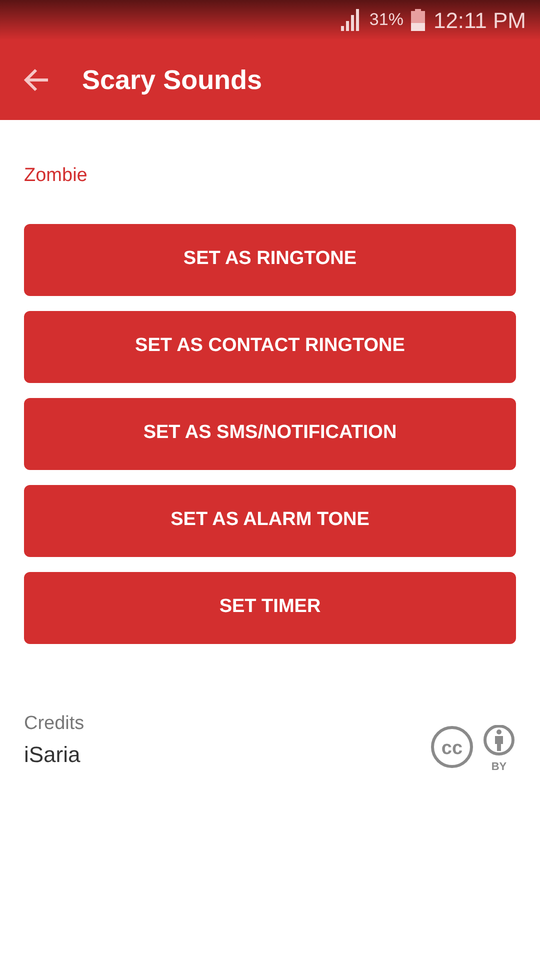 The height and width of the screenshot is (960, 540). I want to click on action-button: SET AS SMS/NOTIFICATION, so click(270, 434).